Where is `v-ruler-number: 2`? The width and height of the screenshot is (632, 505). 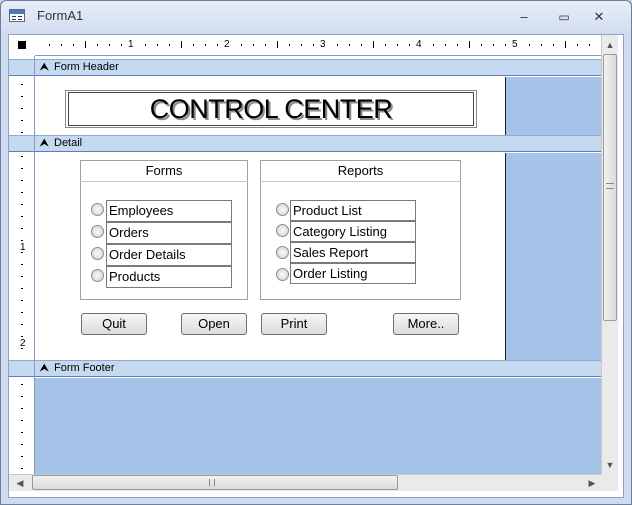 v-ruler-number: 2 is located at coordinates (23, 343).